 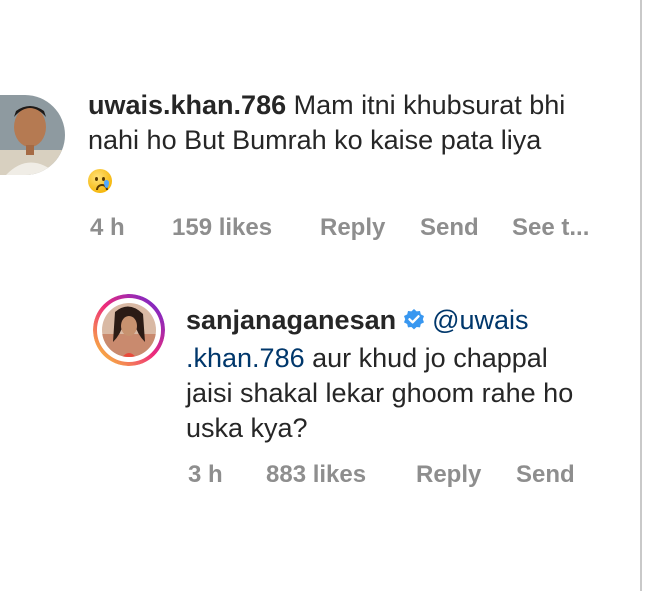 What do you see at coordinates (187, 105) in the screenshot?
I see `comment-1-username: uwais.khan.786` at bounding box center [187, 105].